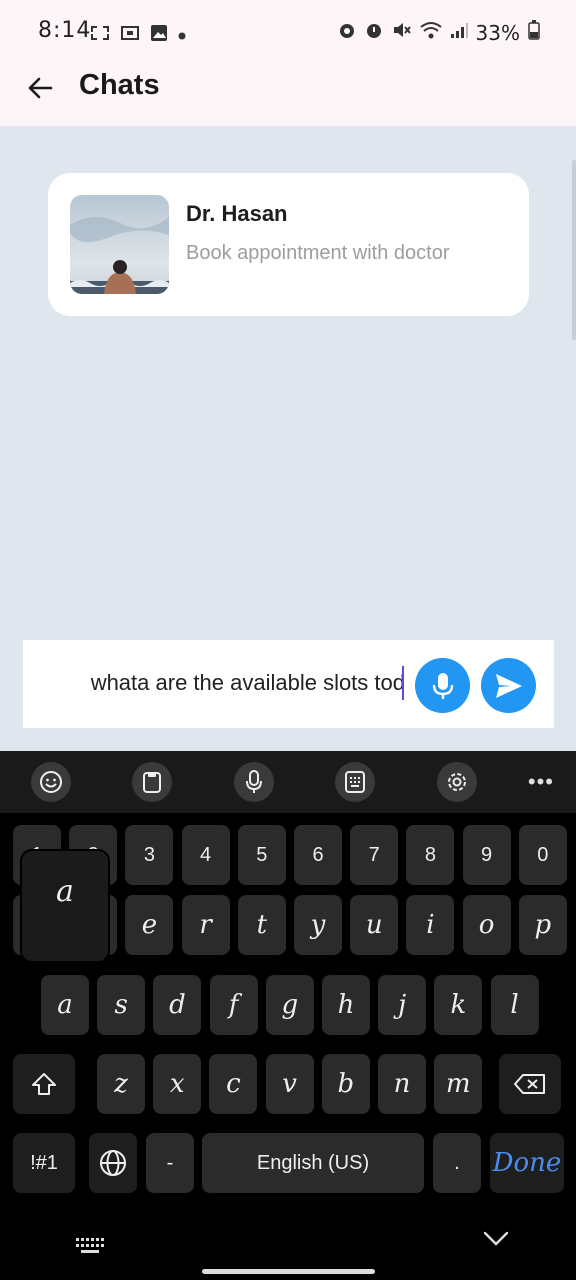  What do you see at coordinates (121, 1084) in the screenshot?
I see `key-z: z` at bounding box center [121, 1084].